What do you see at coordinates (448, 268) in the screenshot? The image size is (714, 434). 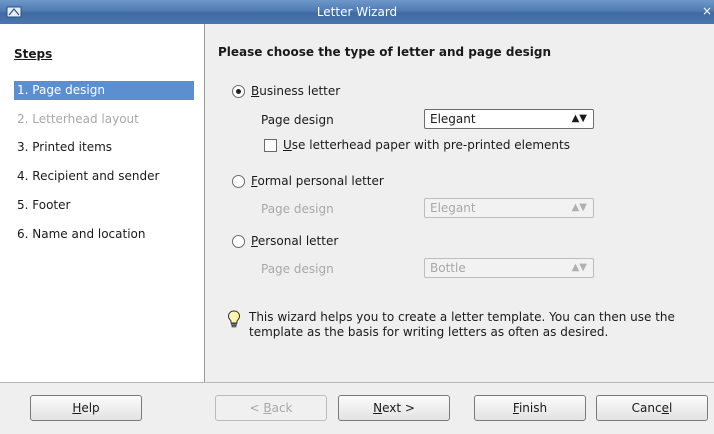 I see `personal-page-design-value: Bottle` at bounding box center [448, 268].